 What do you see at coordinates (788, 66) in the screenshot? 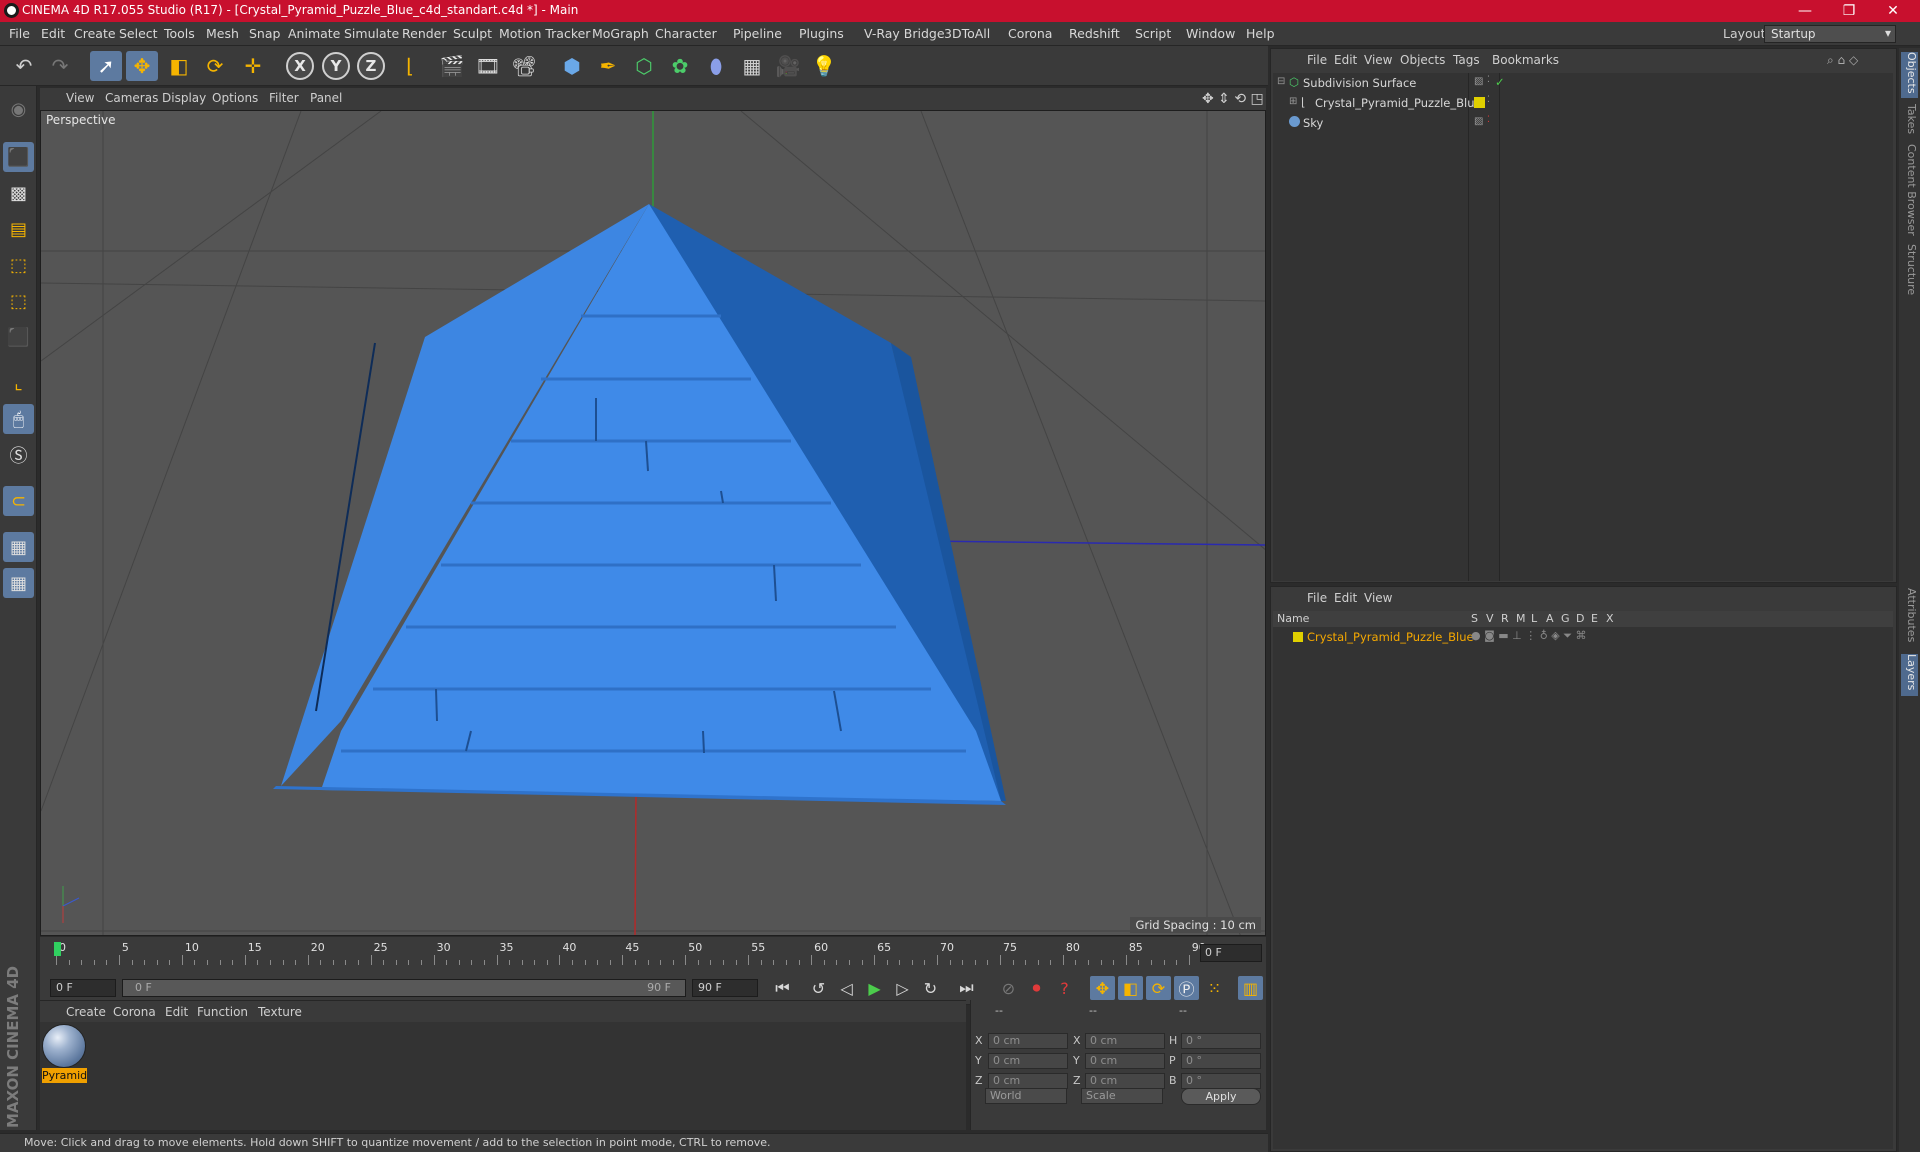
I see `camera-icon: 🎥` at bounding box center [788, 66].